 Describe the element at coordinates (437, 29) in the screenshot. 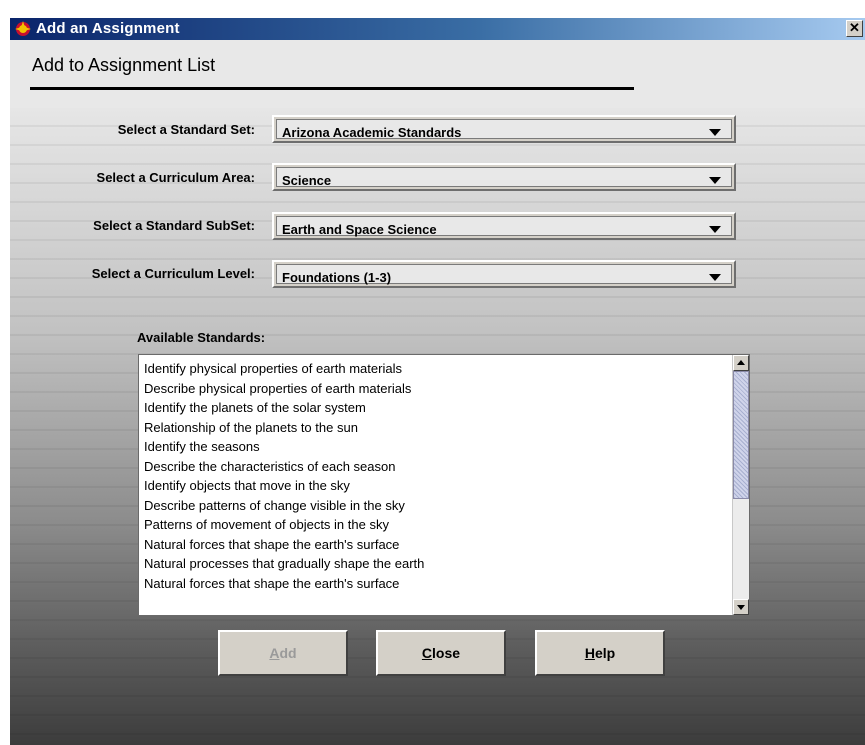

I see `title-bar: Add an Assignment ✕` at that location.